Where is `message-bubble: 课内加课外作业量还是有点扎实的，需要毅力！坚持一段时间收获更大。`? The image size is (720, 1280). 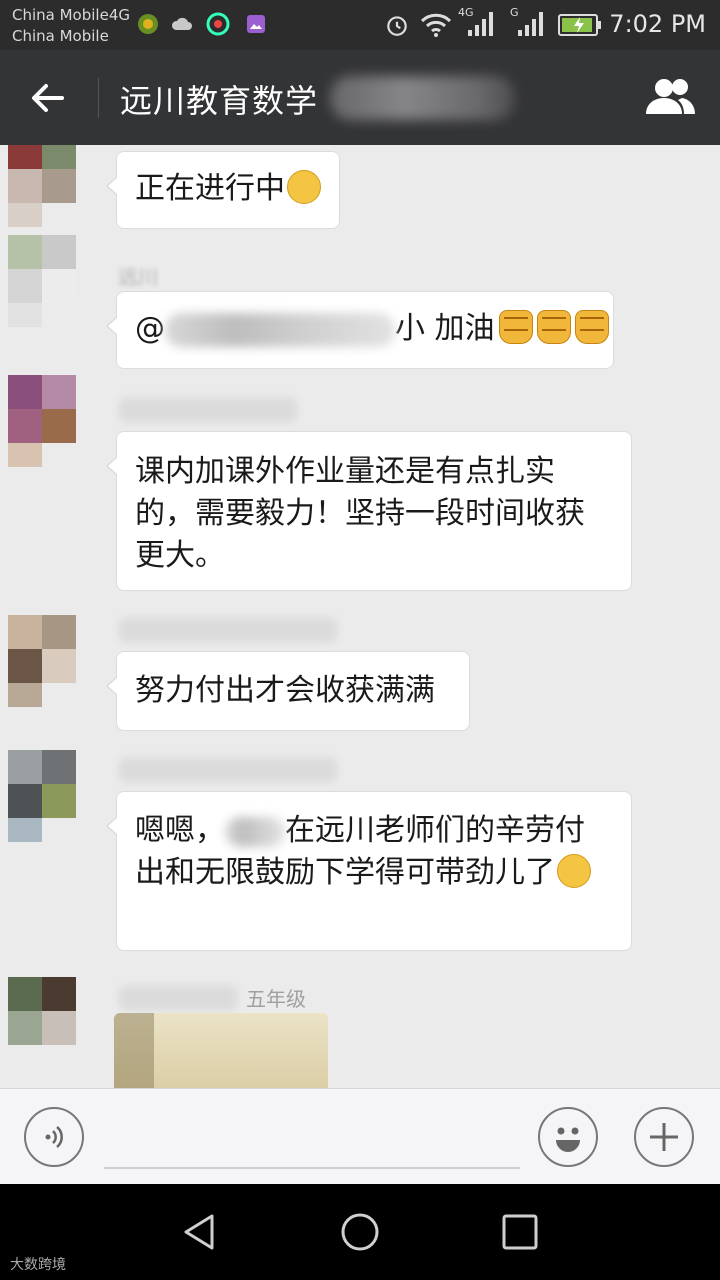 message-bubble: 课内加课外作业量还是有点扎实的，需要毅力！坚持一段时间收获更大。 is located at coordinates (369, 511).